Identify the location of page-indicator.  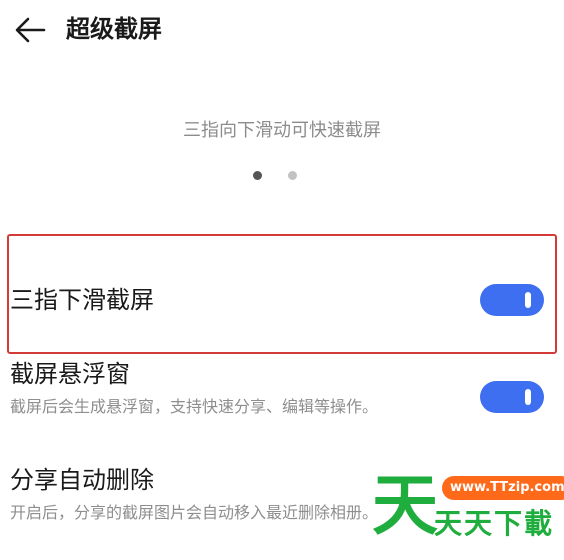
(282, 175).